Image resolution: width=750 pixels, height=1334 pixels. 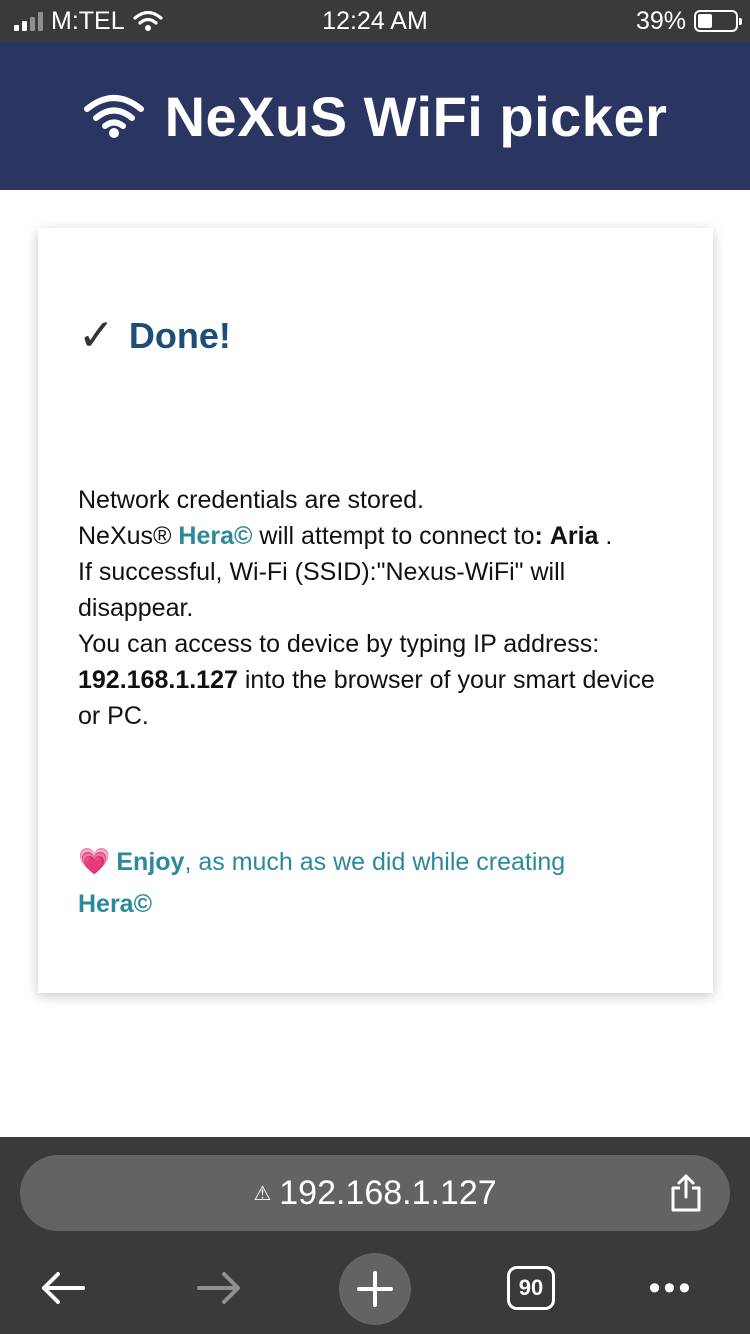 What do you see at coordinates (688, 21) in the screenshot?
I see `status-right: 39%` at bounding box center [688, 21].